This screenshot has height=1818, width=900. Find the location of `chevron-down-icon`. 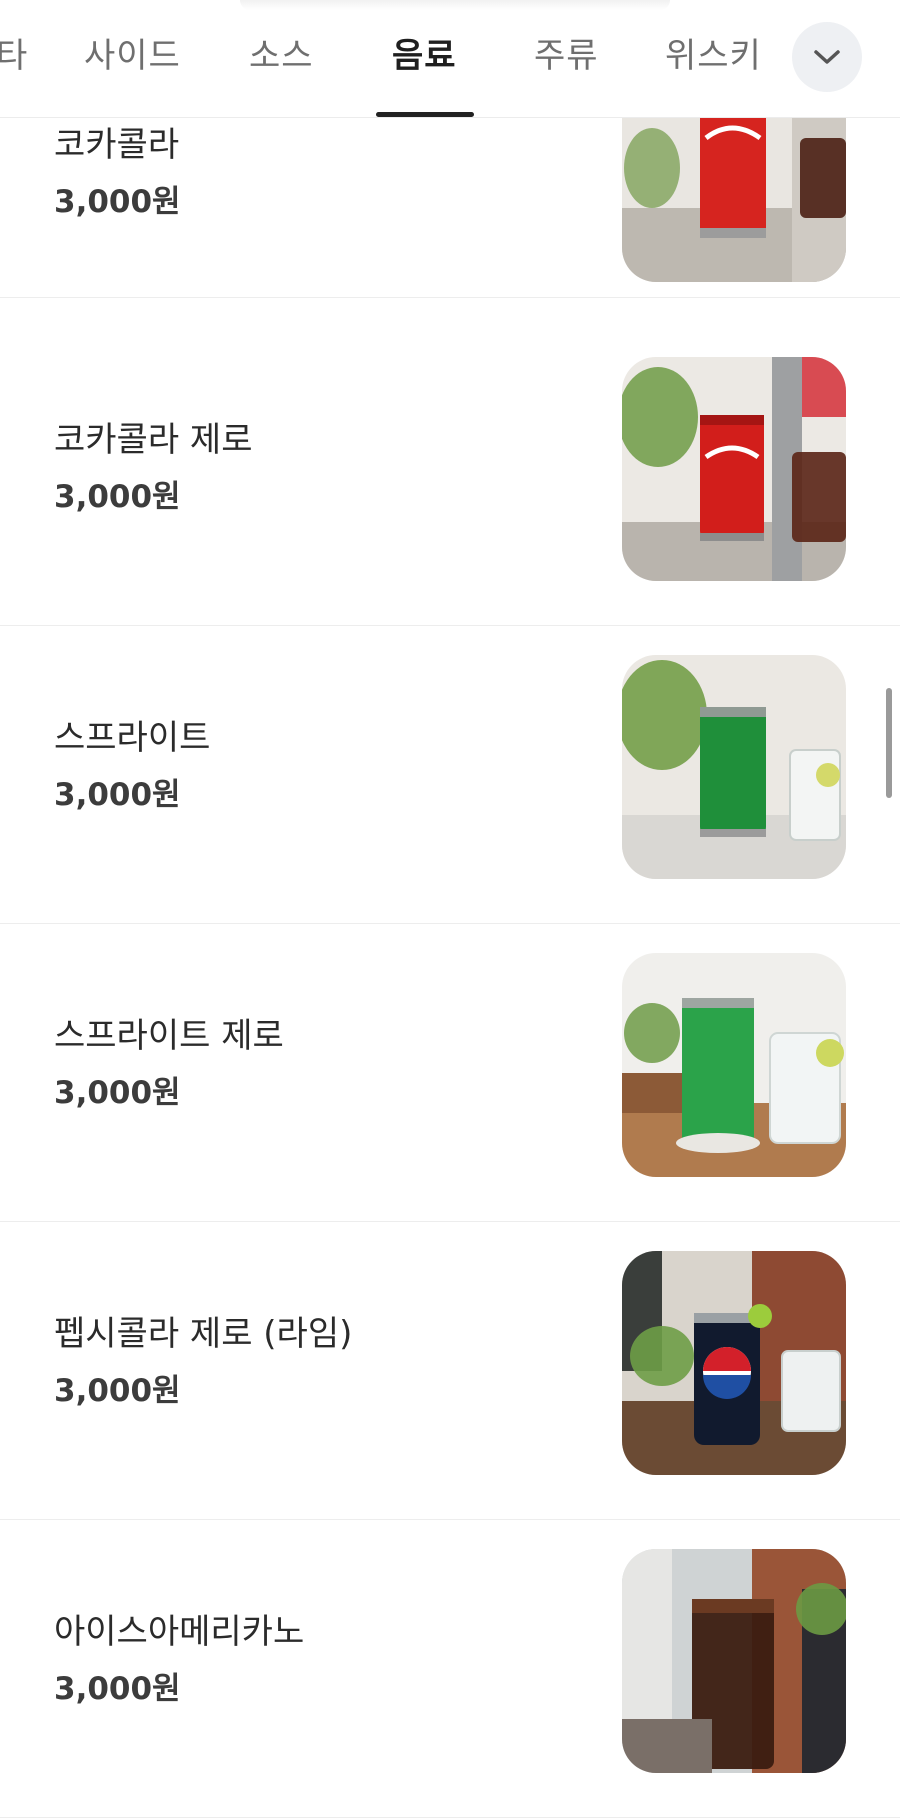

chevron-down-icon is located at coordinates (827, 57).